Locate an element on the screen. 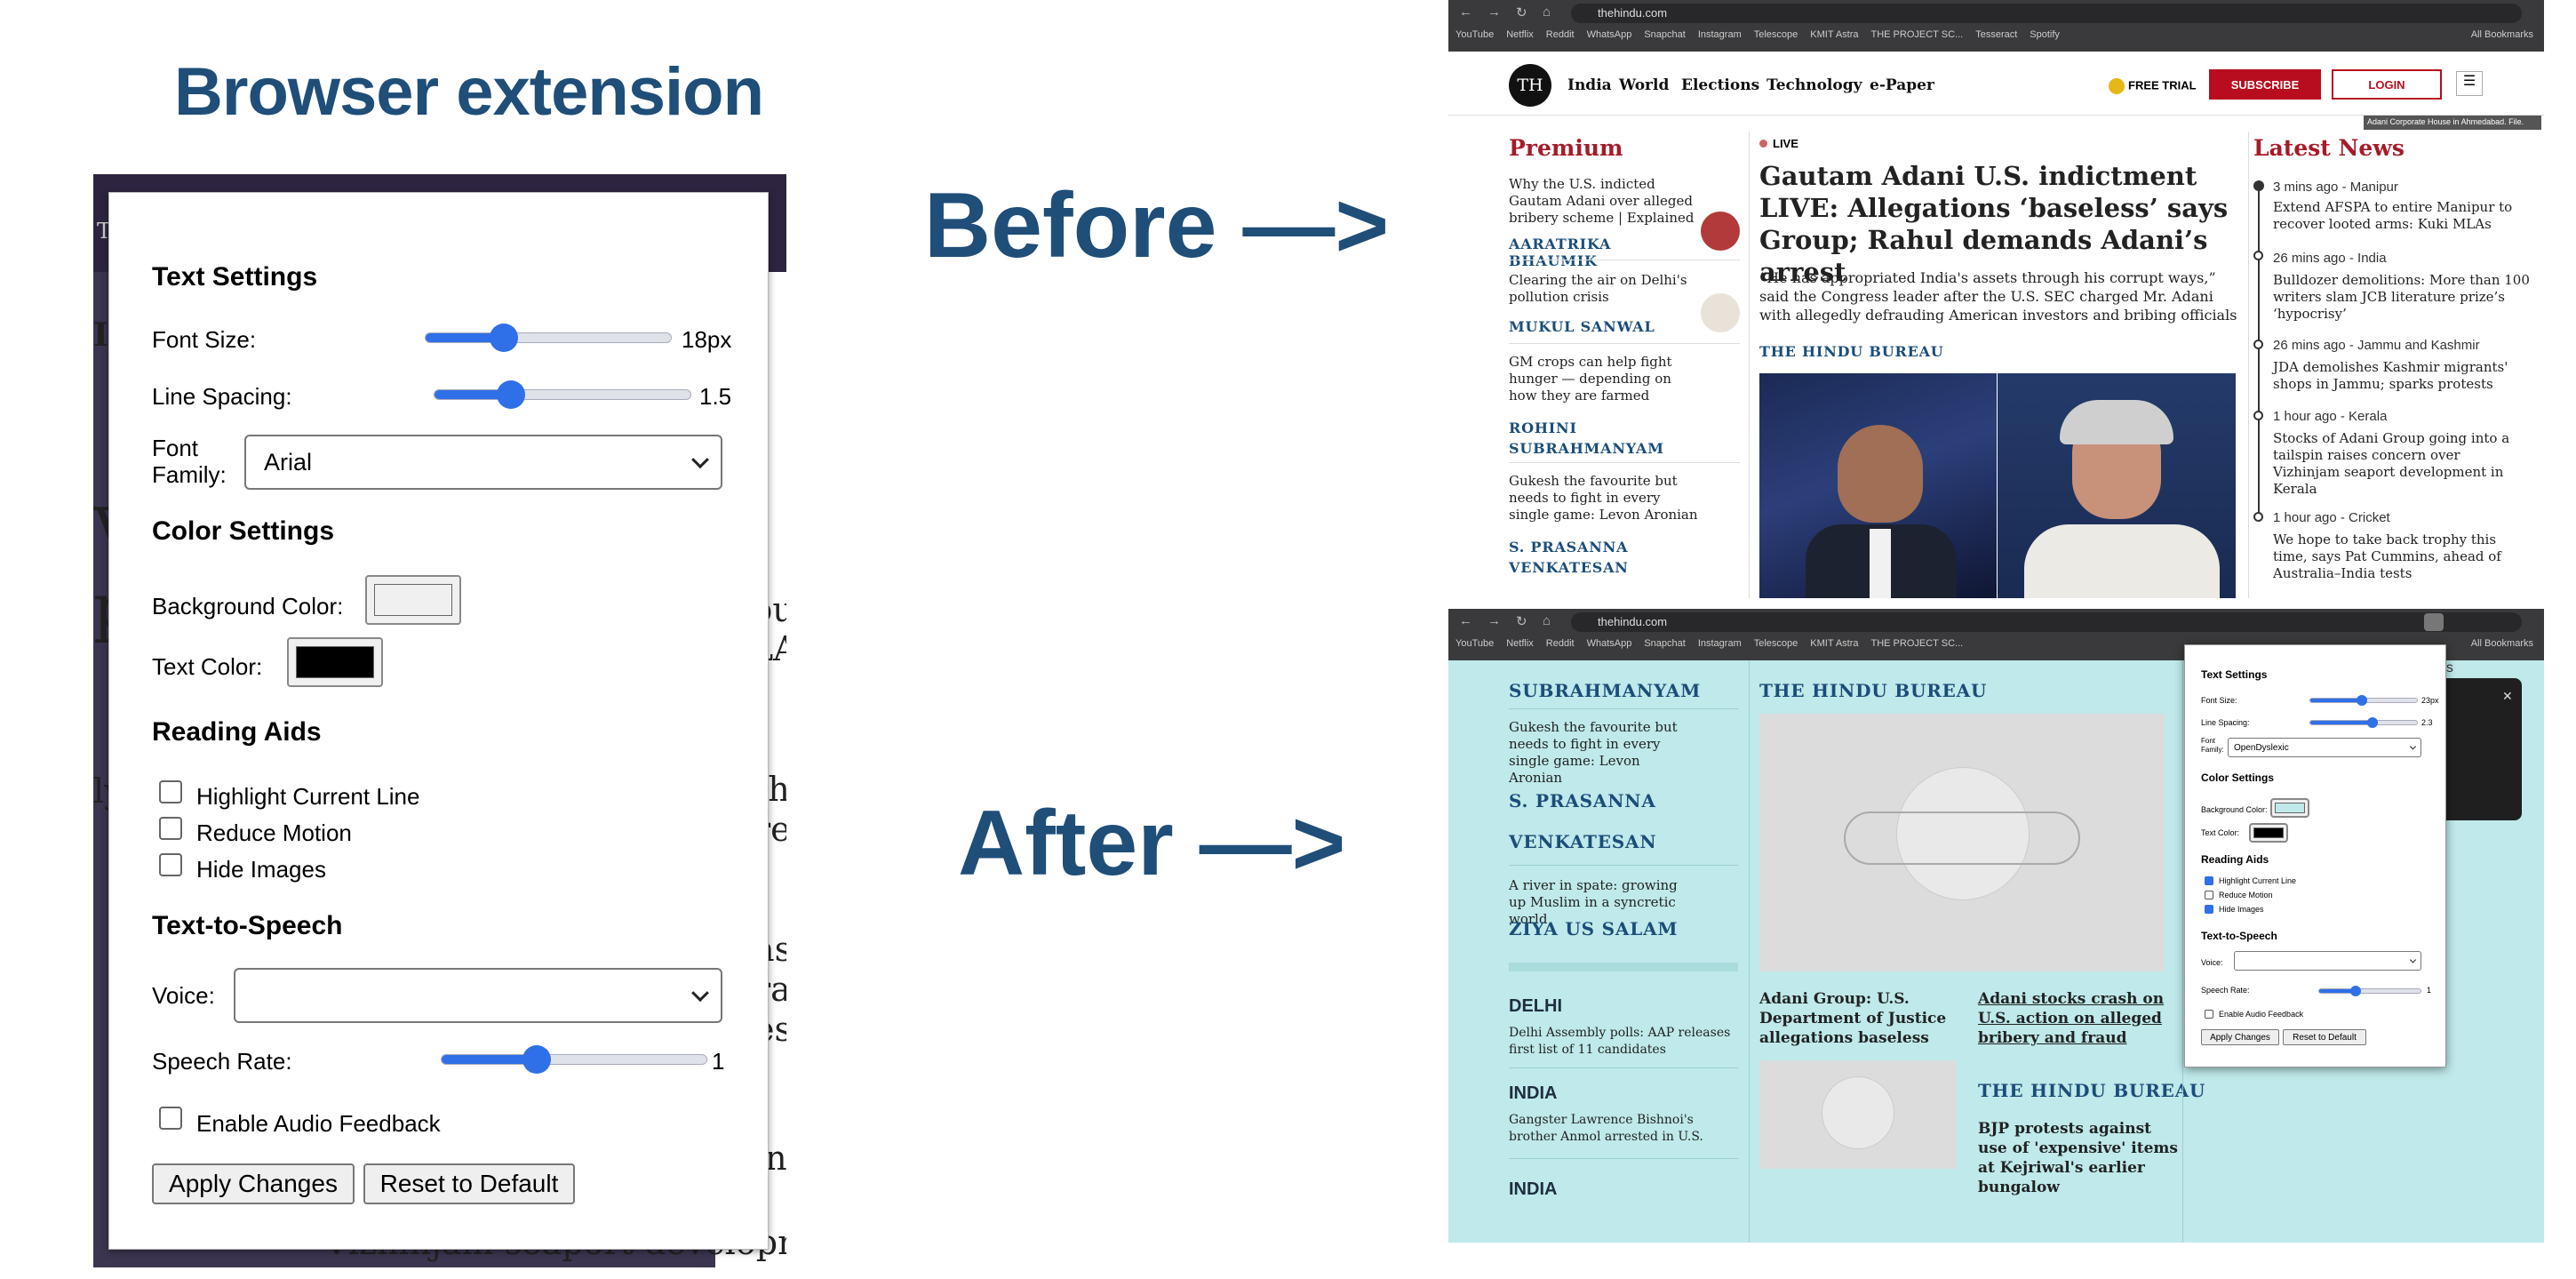 Image resolution: width=2576 pixels, height=1279 pixels. author-name: VENKATESAN is located at coordinates (1582, 841).